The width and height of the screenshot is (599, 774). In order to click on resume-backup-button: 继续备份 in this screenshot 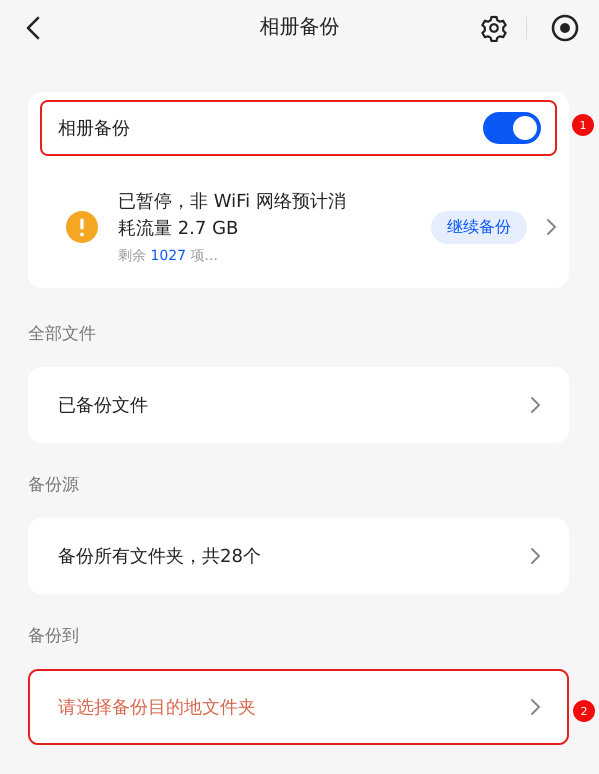, I will do `click(479, 227)`.